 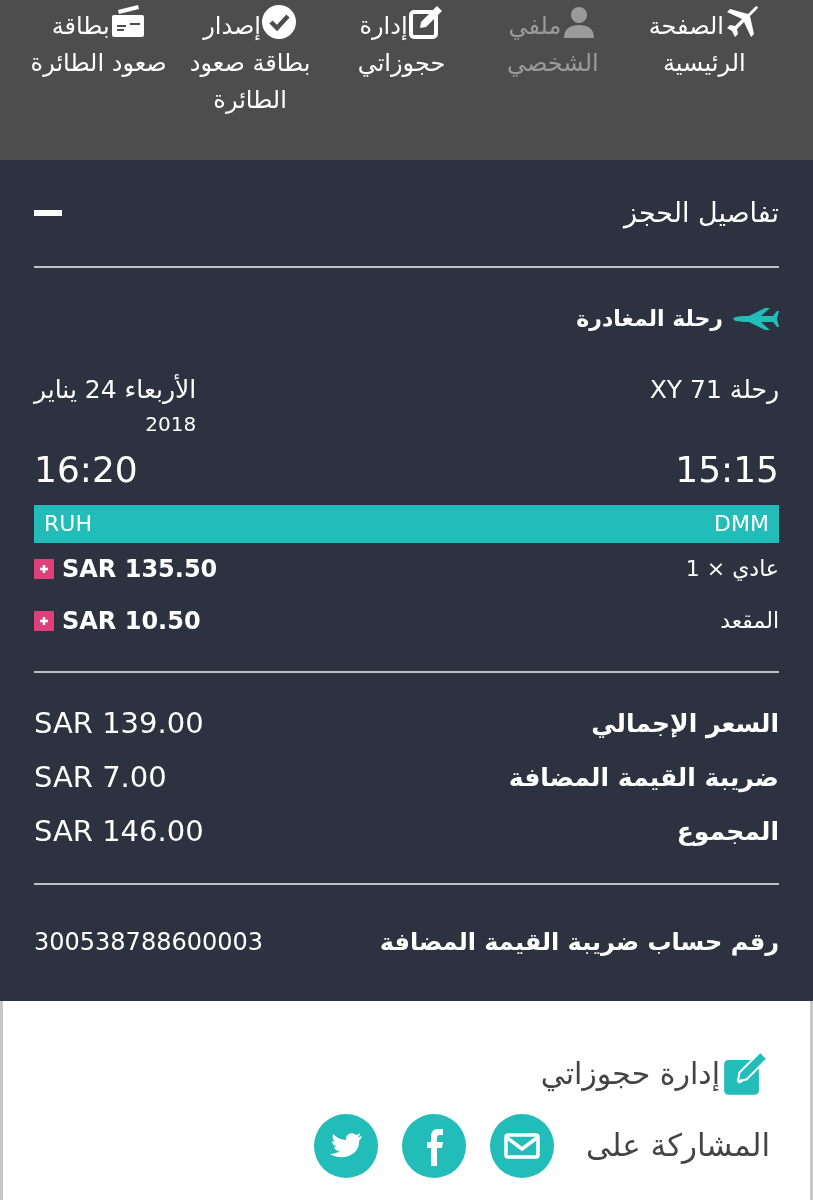 I want to click on section-title: تفاصيل الحجز, so click(x=701, y=213).